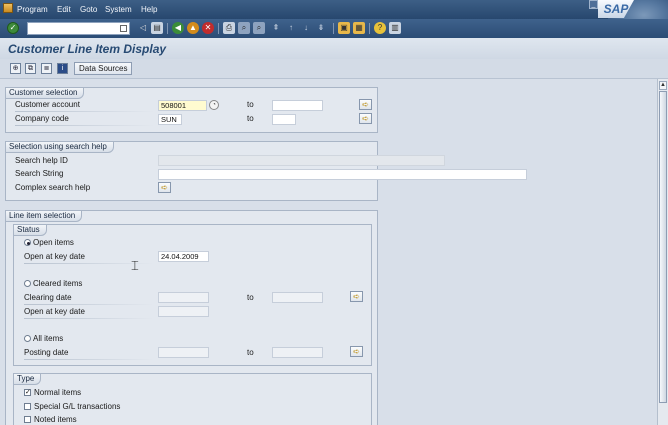 This screenshot has width=668, height=425. Describe the element at coordinates (27, 283) in the screenshot. I see `cleared-items-radio` at that location.